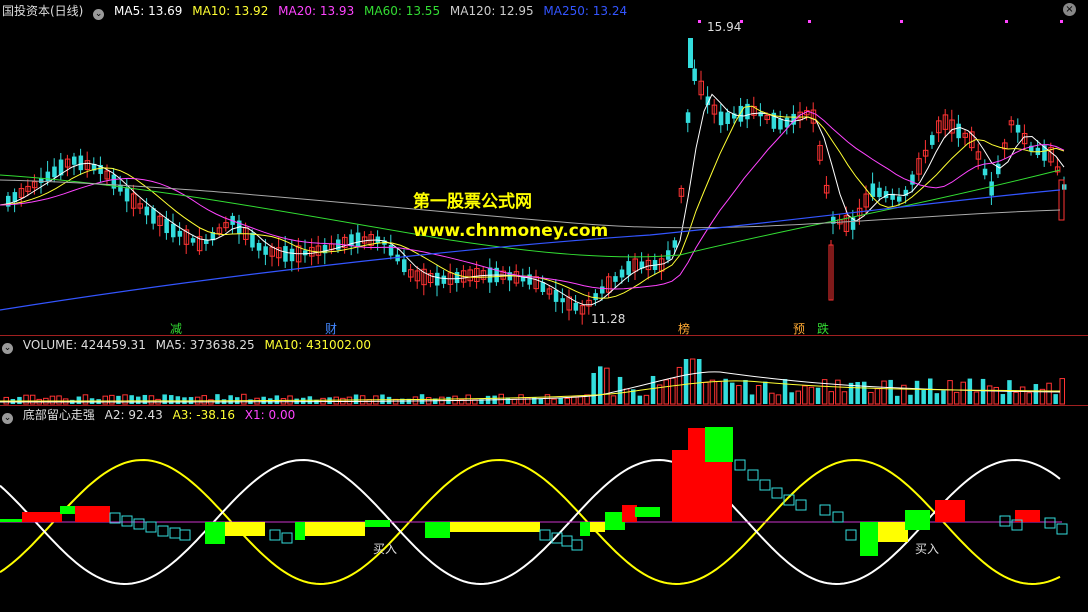  I want to click on event-tag-fall: 跌, so click(823, 328).